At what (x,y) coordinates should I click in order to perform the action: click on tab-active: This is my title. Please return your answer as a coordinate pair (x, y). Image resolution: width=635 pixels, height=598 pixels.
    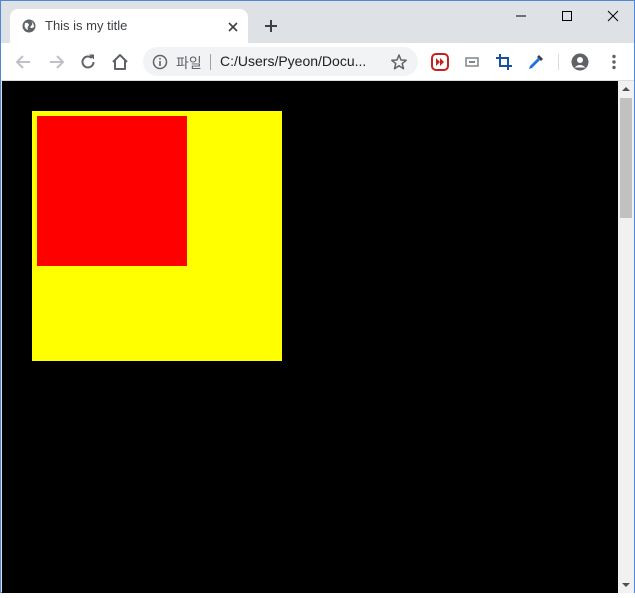
    Looking at the image, I should click on (129, 26).